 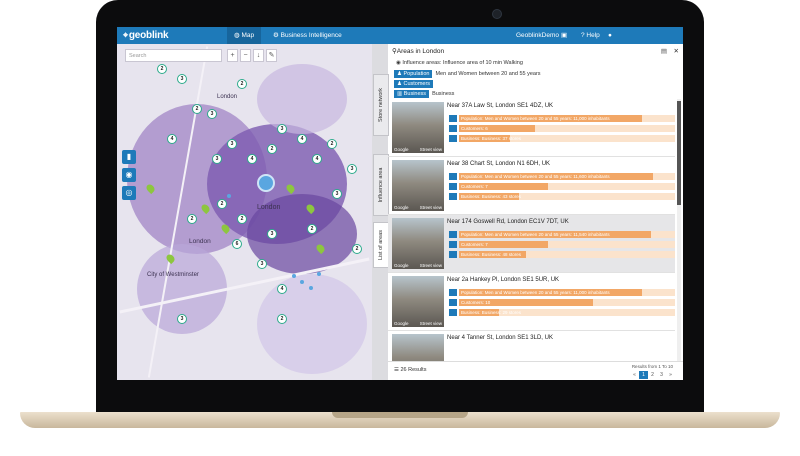 What do you see at coordinates (491, 254) in the screenshot?
I see `bar-label: Business: Business: 48 stores` at bounding box center [491, 254].